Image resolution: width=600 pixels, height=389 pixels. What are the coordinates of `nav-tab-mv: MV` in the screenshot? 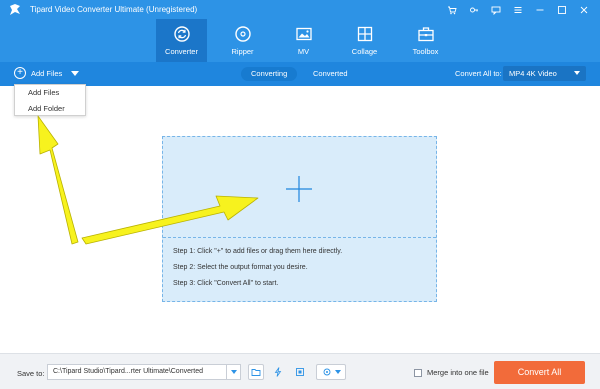 It's located at (303, 40).